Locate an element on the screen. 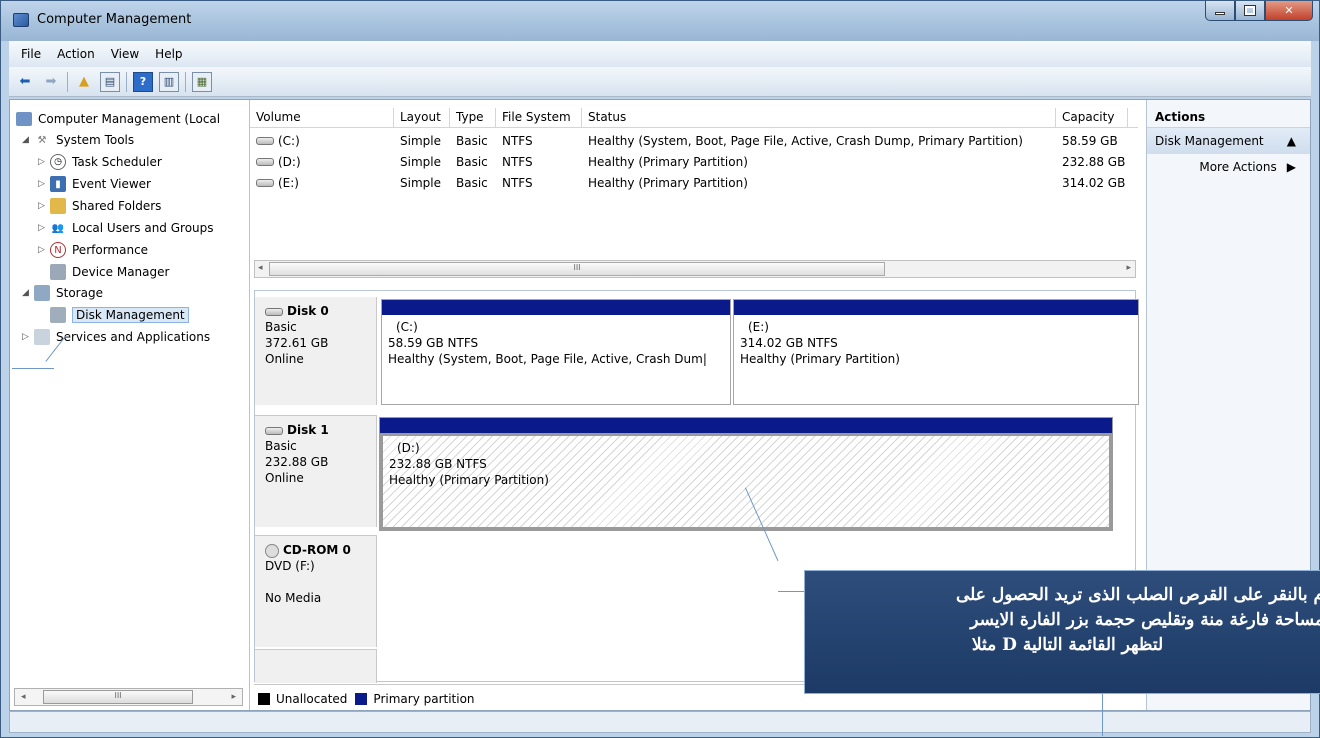  more-actions-label: More Actions is located at coordinates (1238, 167).